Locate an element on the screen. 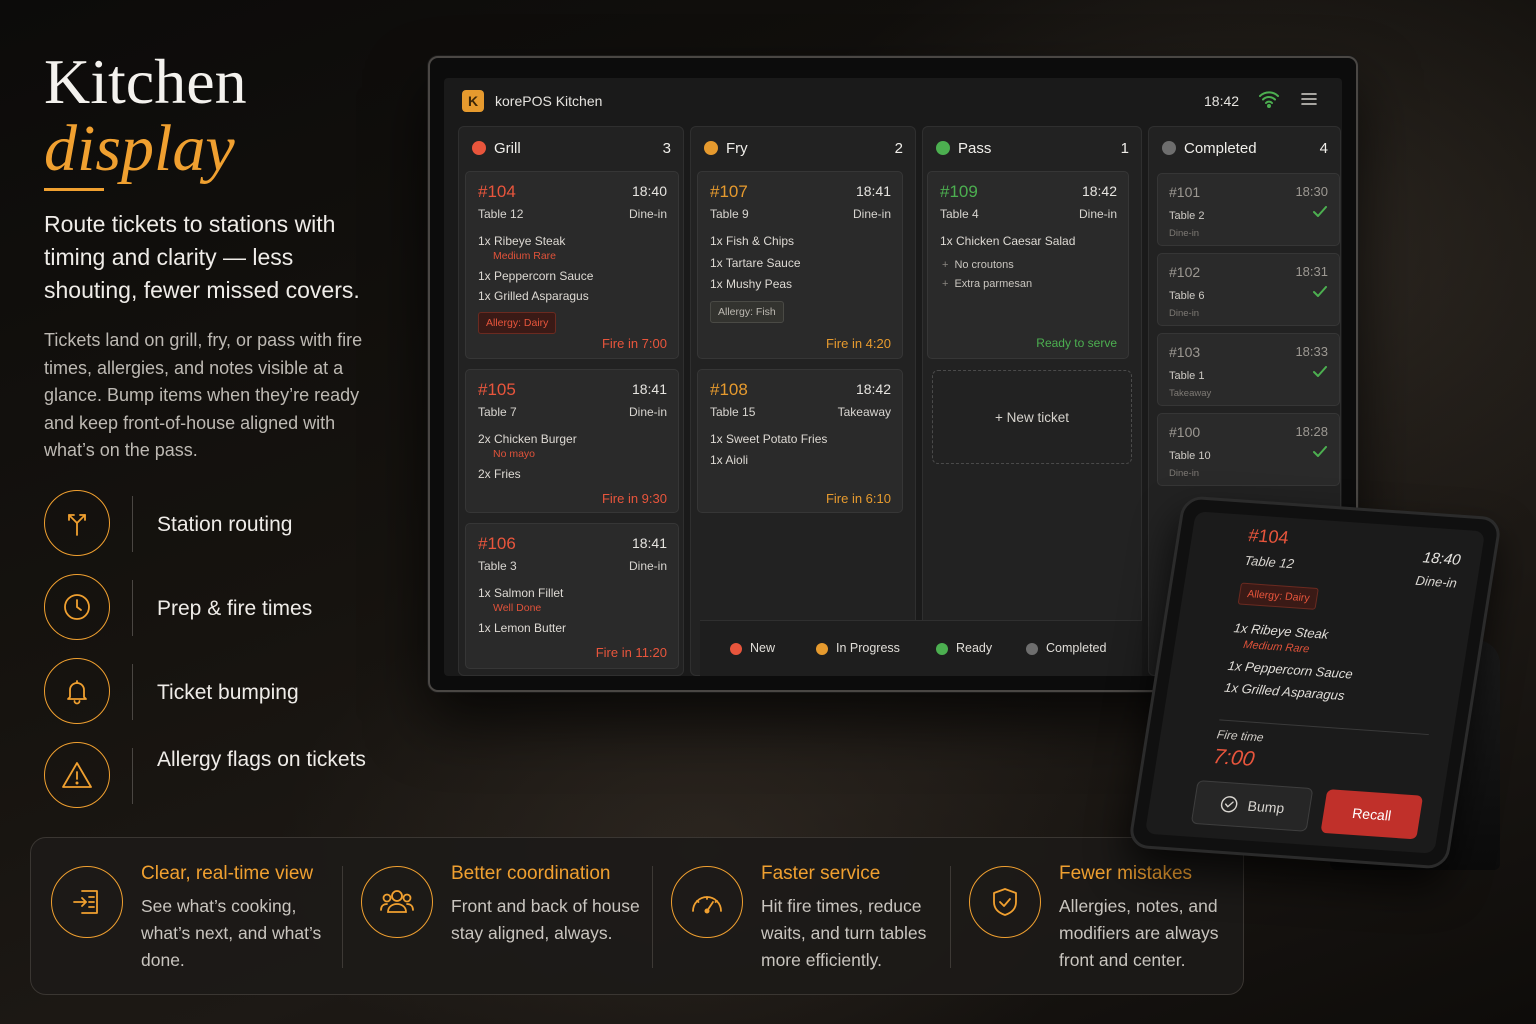  completed-ticket: #101 18:30 Table 2 Dine-in is located at coordinates (1248, 209).